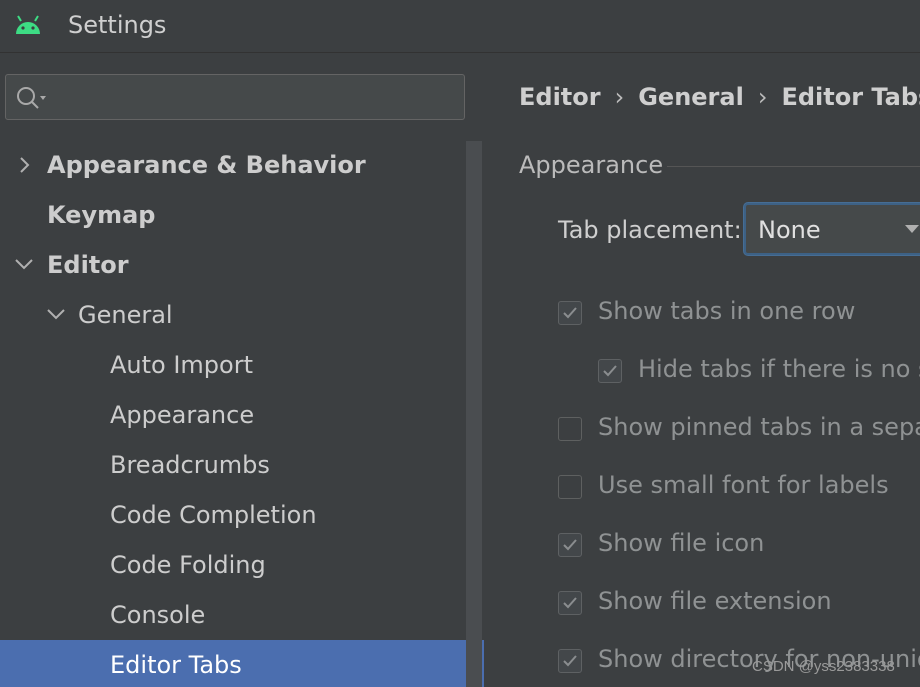 The height and width of the screenshot is (687, 920). What do you see at coordinates (88, 265) in the screenshot?
I see `tree-item-label: Editor` at bounding box center [88, 265].